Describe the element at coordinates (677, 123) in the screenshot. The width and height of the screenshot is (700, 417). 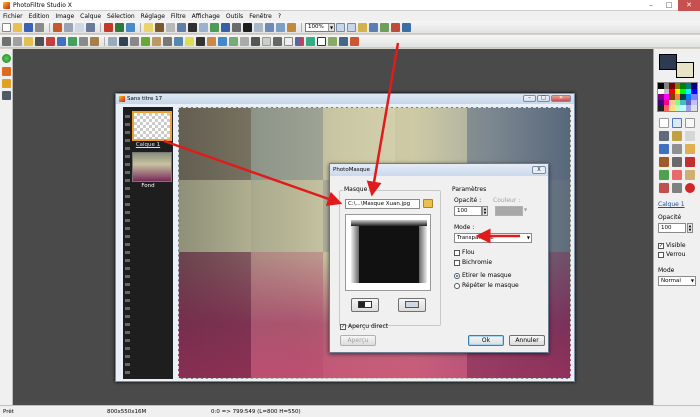
I see `rect-select-icon` at that location.